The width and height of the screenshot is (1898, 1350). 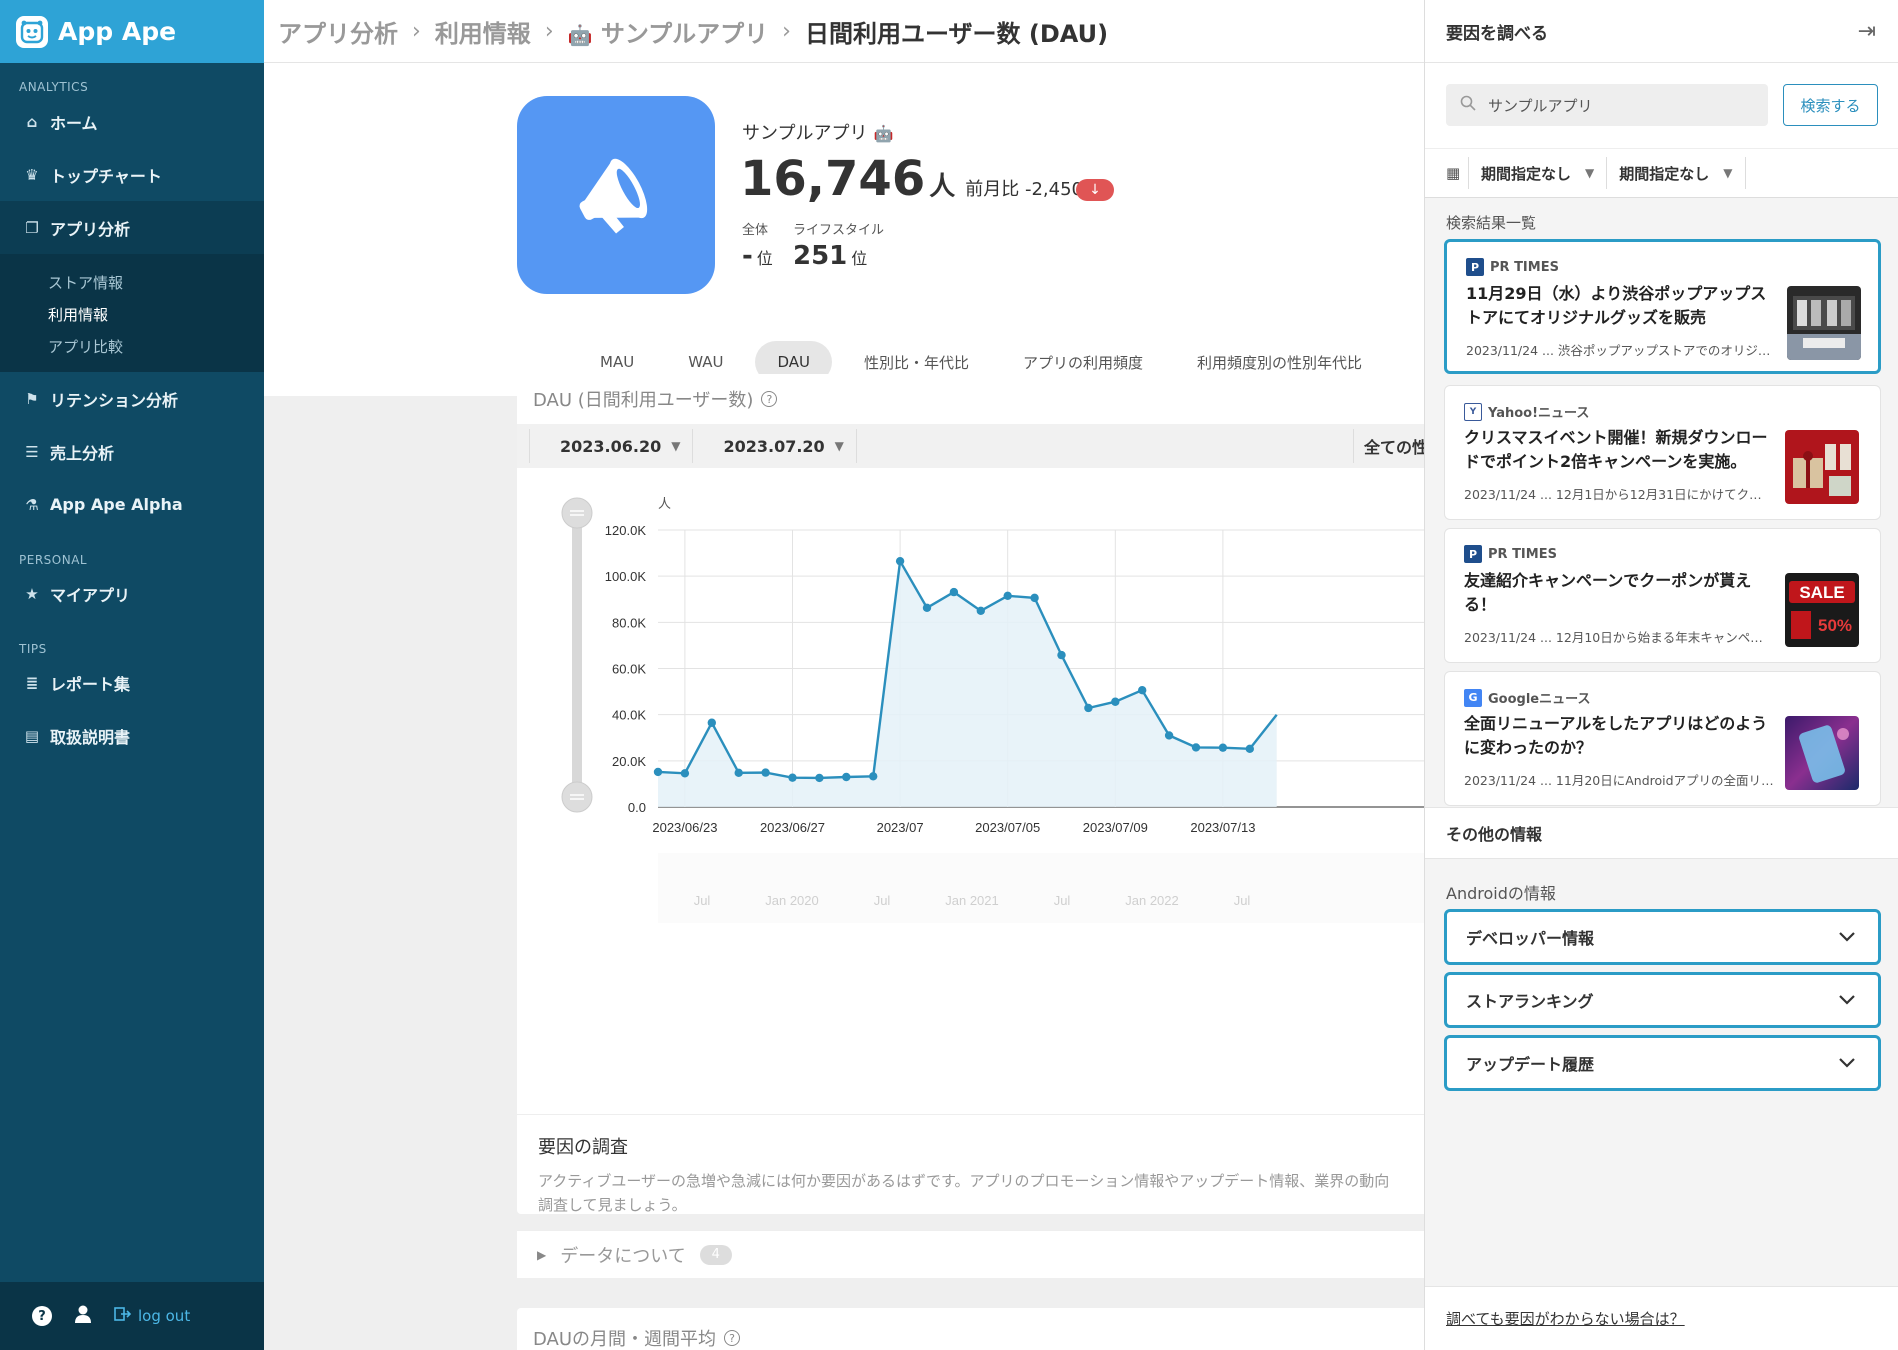 I want to click on breadcrumb-item: アプリ分析, so click(x=338, y=31).